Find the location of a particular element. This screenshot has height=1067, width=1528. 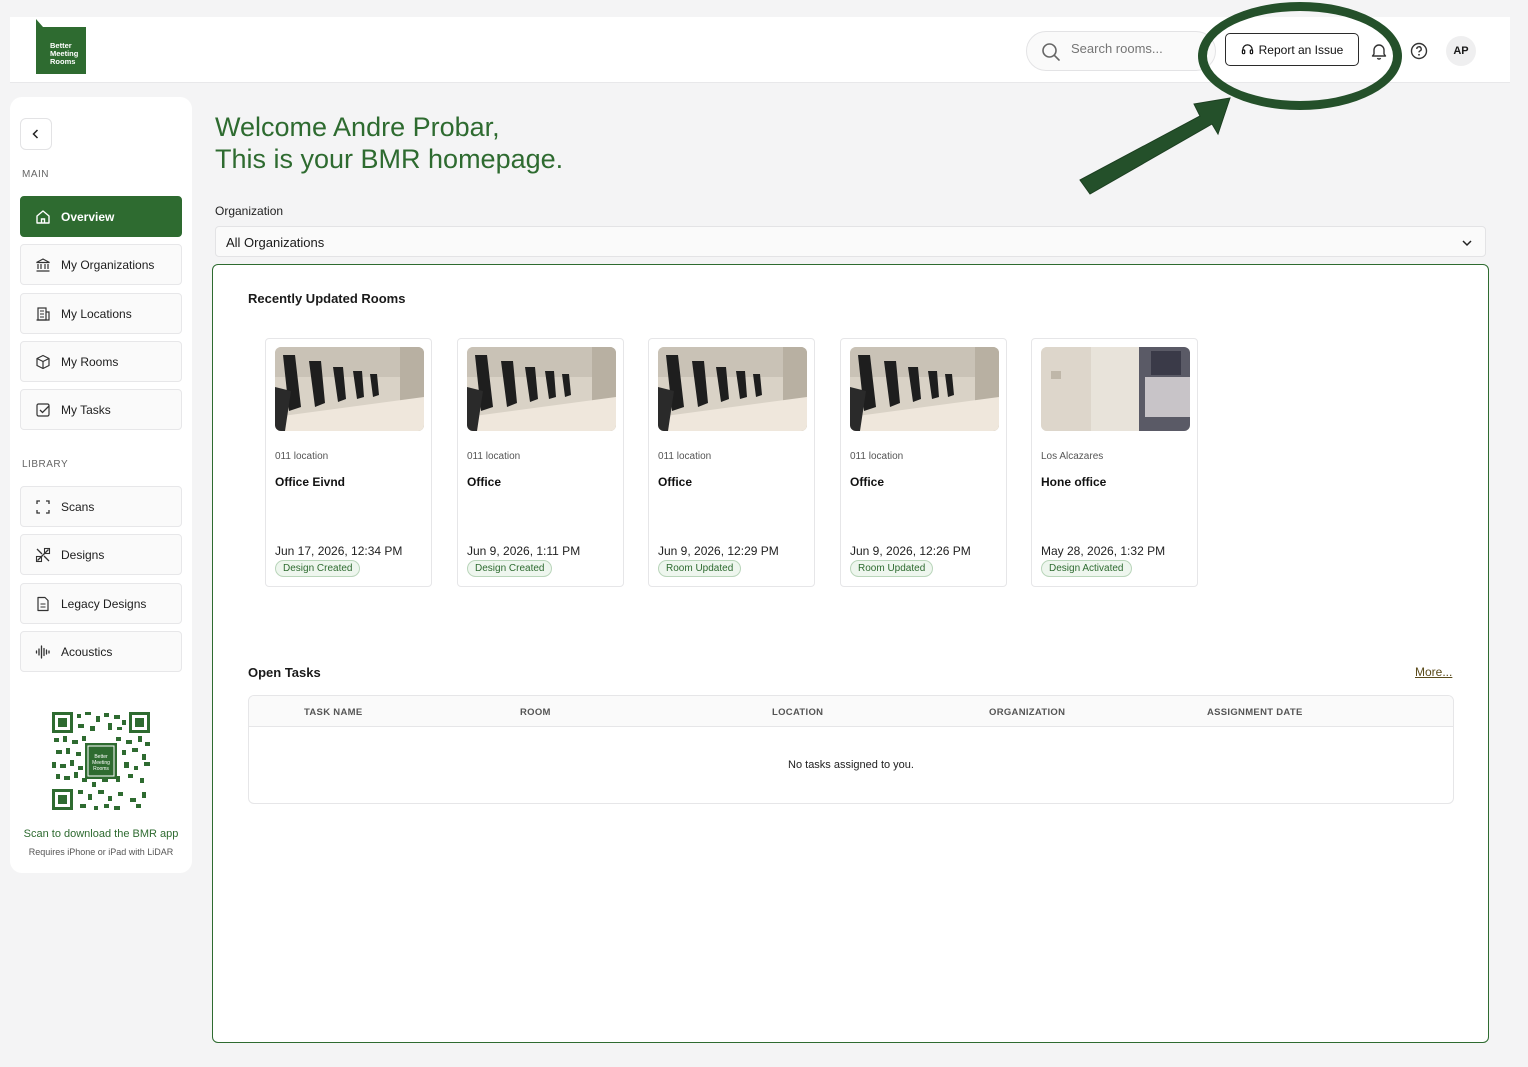

design-icon is located at coordinates (43, 554).